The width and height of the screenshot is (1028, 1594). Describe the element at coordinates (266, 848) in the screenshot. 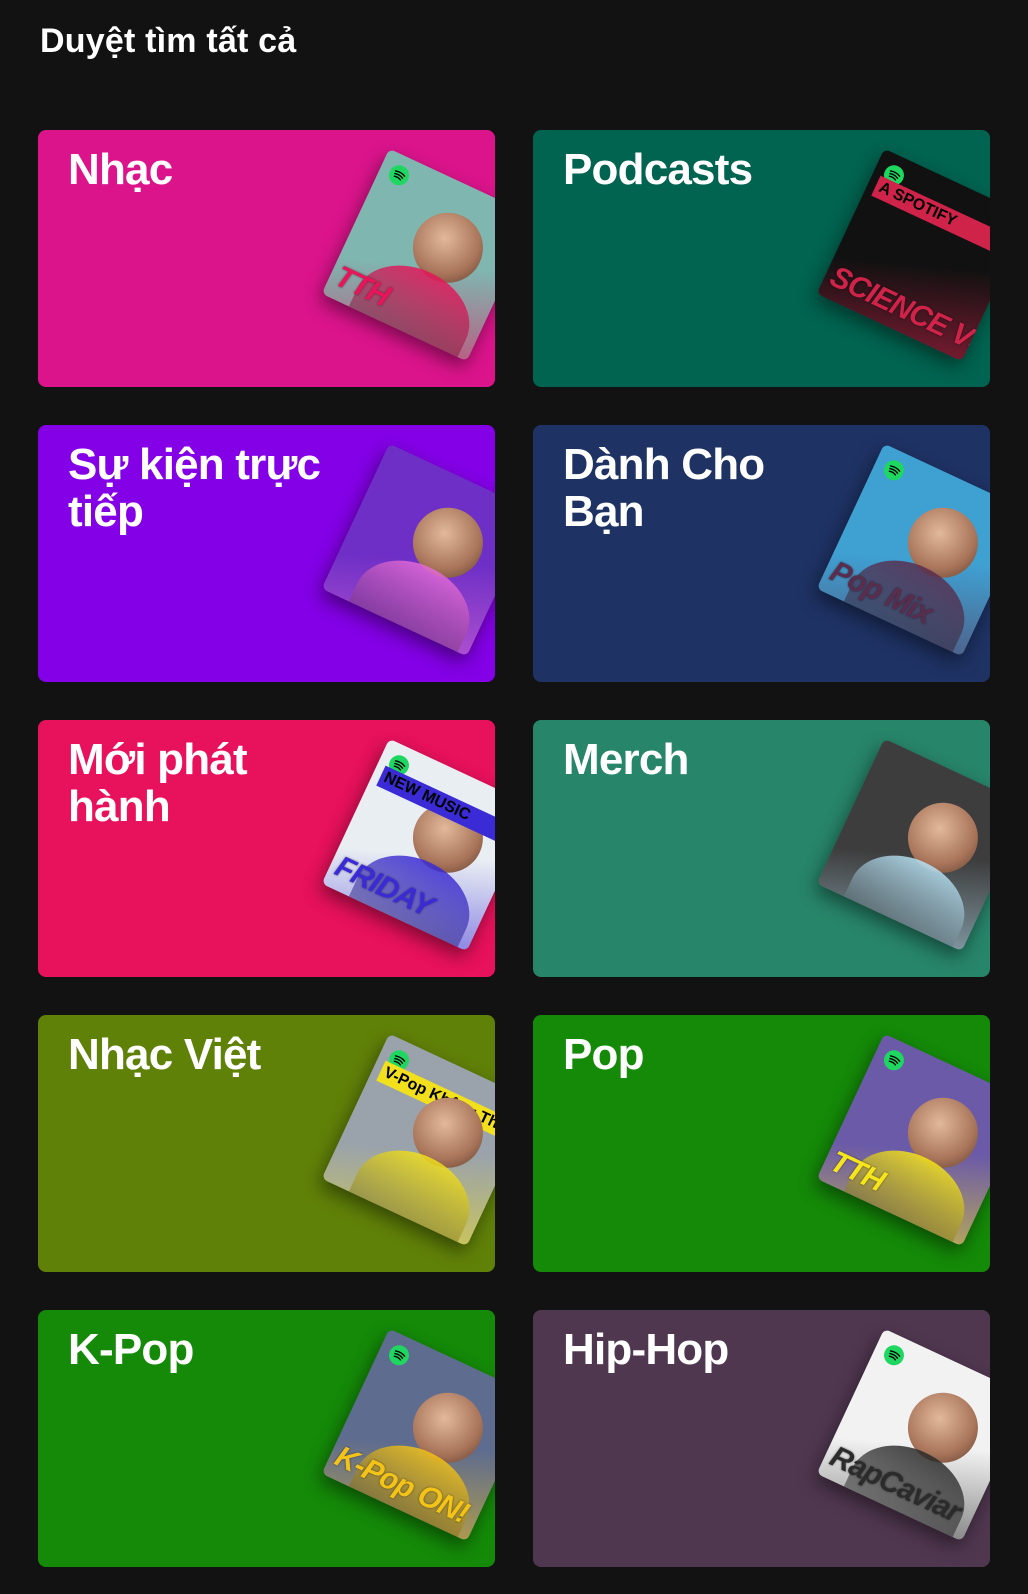

I see `category-card-new-releases: Mới phát hành NEW MUSIC FRIDAY` at that location.